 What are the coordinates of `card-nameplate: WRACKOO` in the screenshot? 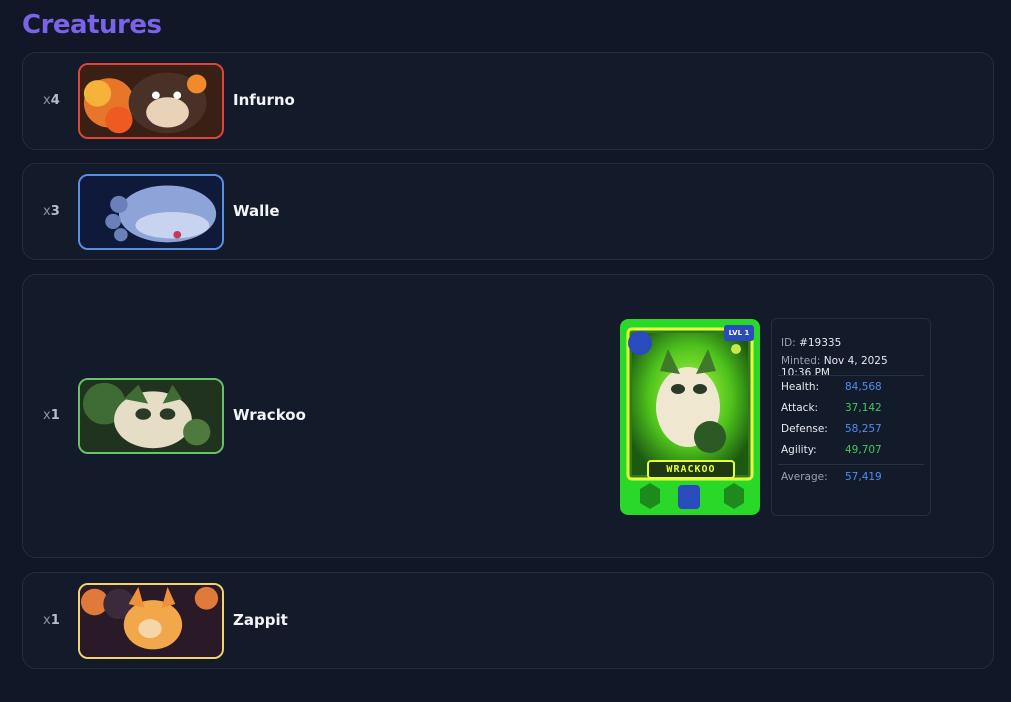 It's located at (691, 469).